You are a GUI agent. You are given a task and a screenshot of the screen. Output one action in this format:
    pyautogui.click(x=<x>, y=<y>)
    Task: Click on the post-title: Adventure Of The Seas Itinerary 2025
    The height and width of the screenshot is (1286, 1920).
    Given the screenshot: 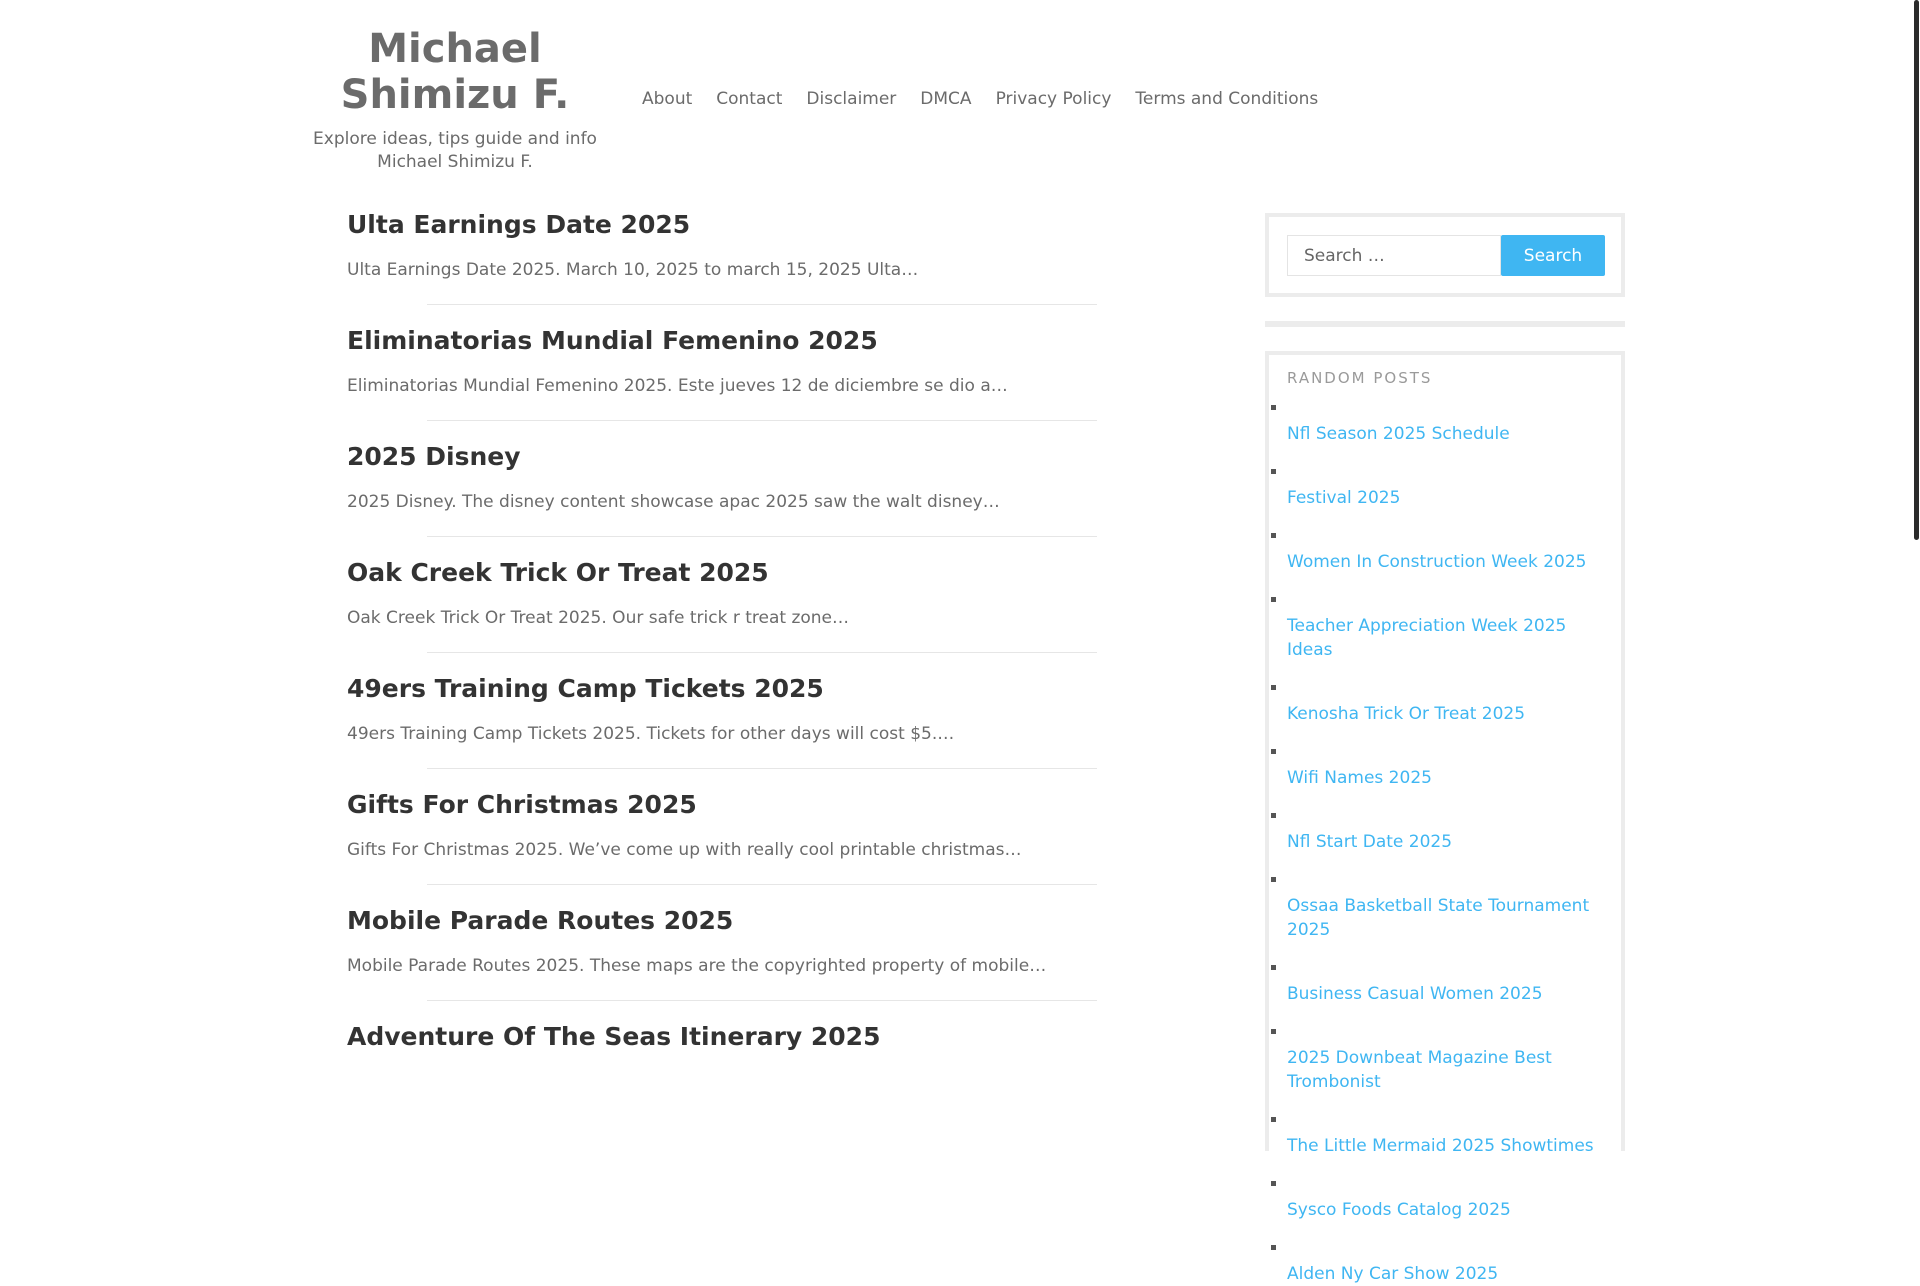 What is the action you would take?
    pyautogui.click(x=722, y=1035)
    